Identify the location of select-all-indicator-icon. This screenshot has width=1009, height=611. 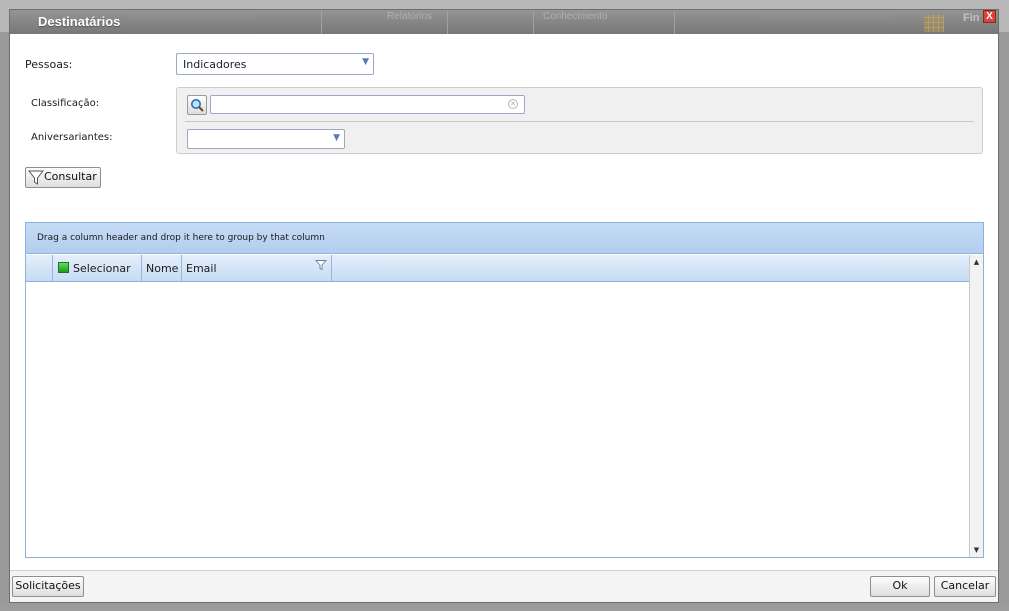
(63, 267).